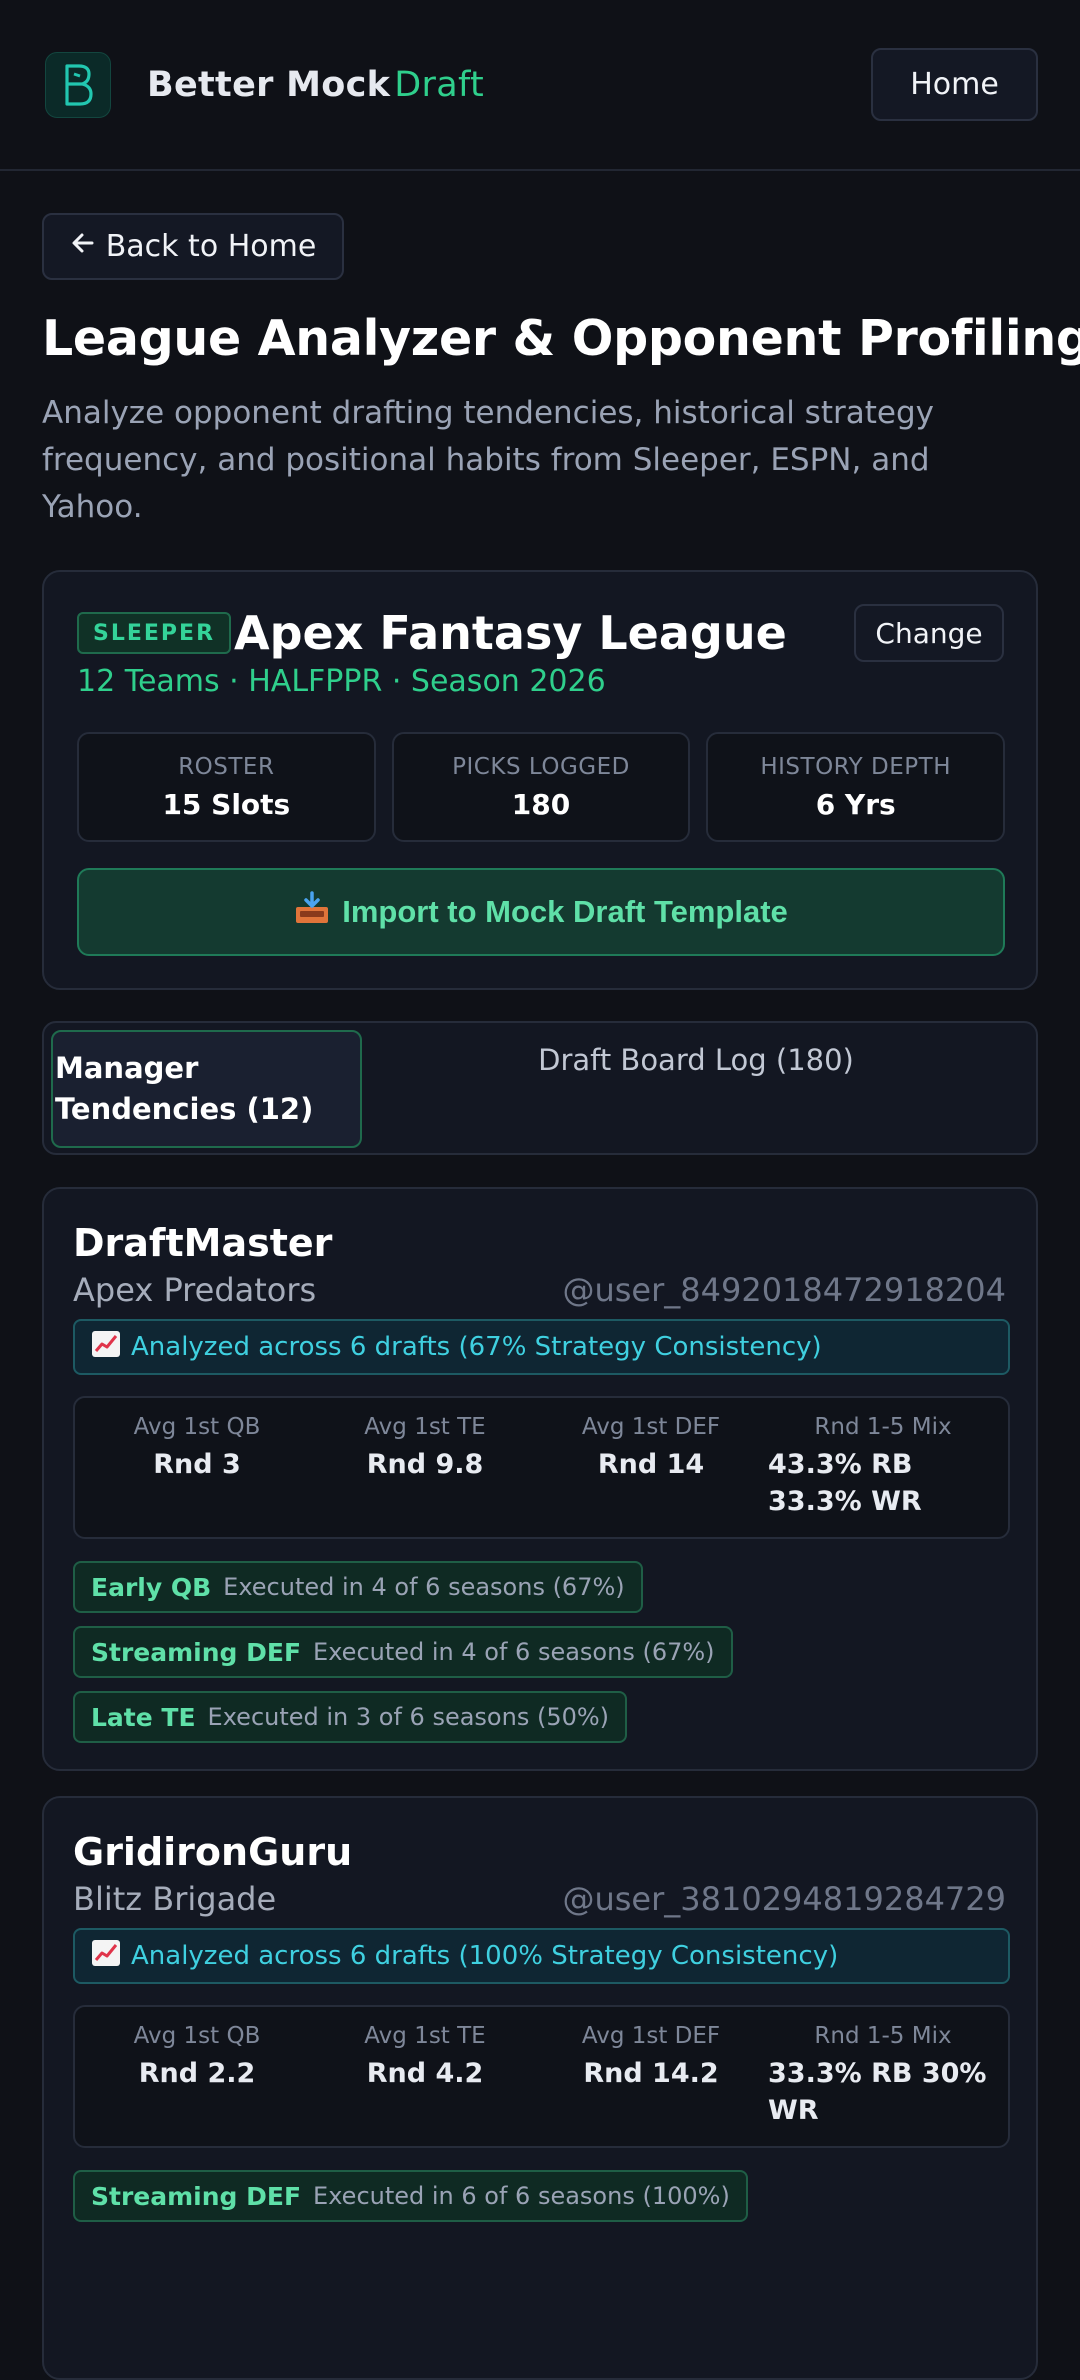  Describe the element at coordinates (954, 84) in the screenshot. I see `home-button: Home` at that location.